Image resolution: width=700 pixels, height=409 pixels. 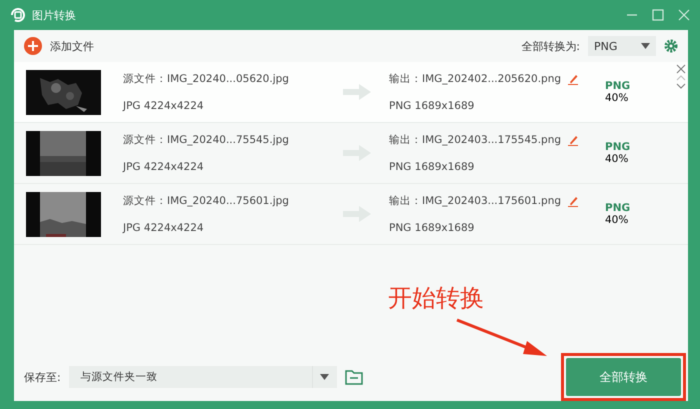 I want to click on settings-icon, so click(x=671, y=46).